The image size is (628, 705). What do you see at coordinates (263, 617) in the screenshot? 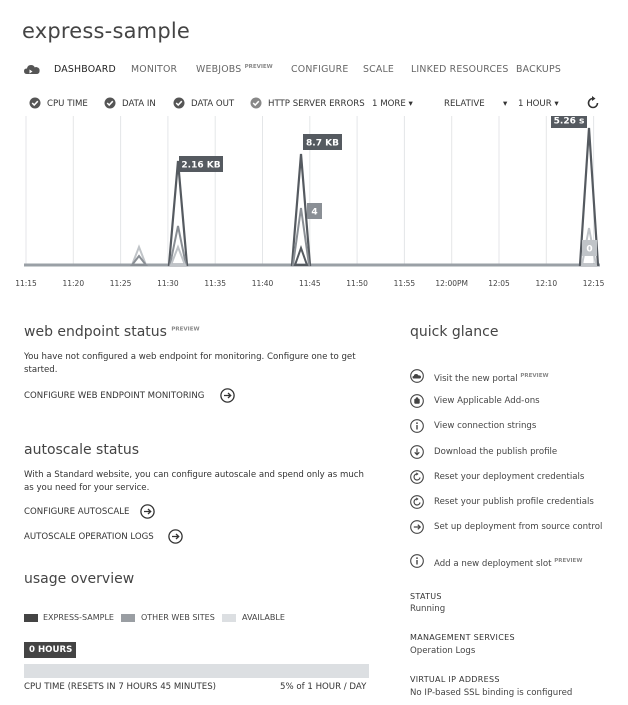
I see `legend-available: AVAILABLE` at bounding box center [263, 617].